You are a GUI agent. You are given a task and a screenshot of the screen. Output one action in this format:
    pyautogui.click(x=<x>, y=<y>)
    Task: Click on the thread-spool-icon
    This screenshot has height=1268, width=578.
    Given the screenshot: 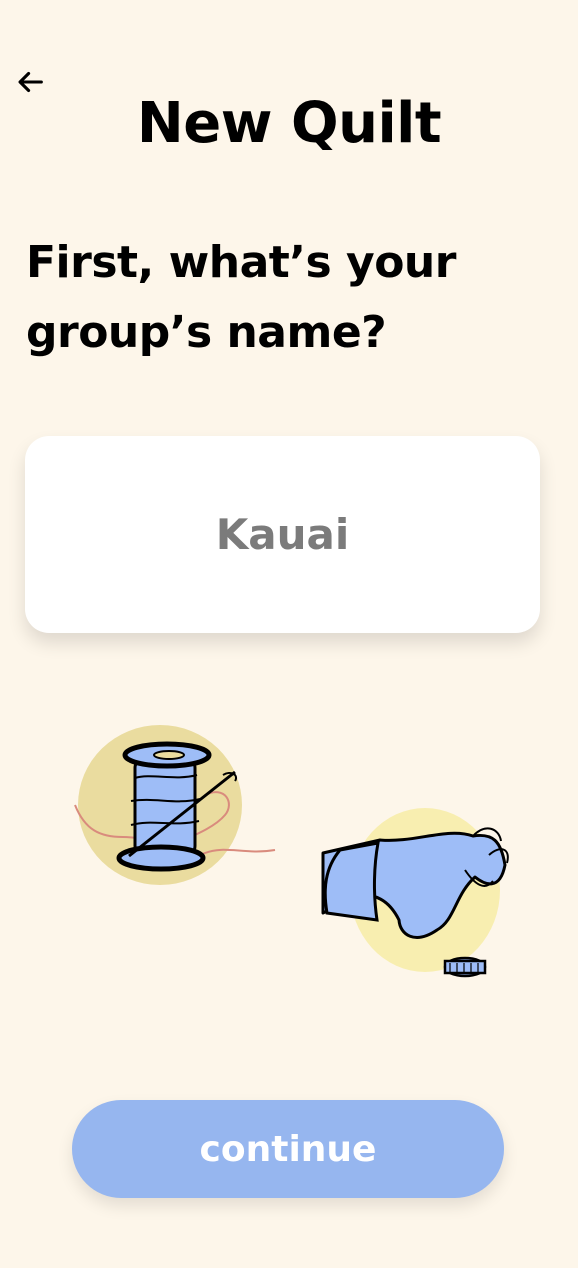 What is the action you would take?
    pyautogui.click(x=175, y=805)
    